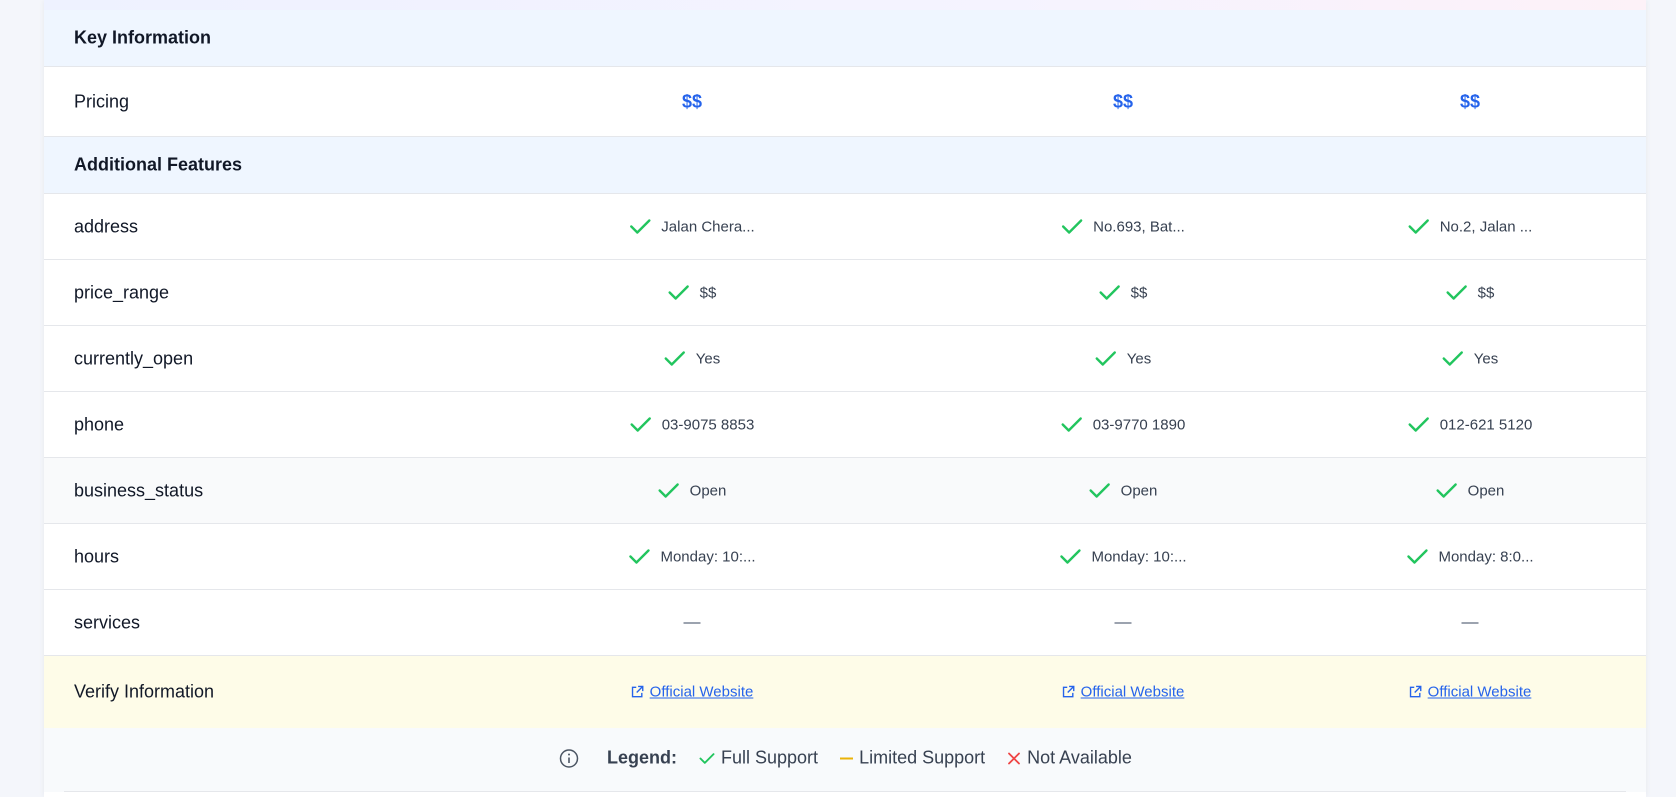  What do you see at coordinates (845, 491) in the screenshot?
I see `row-business-status: business_status Open Open Open` at bounding box center [845, 491].